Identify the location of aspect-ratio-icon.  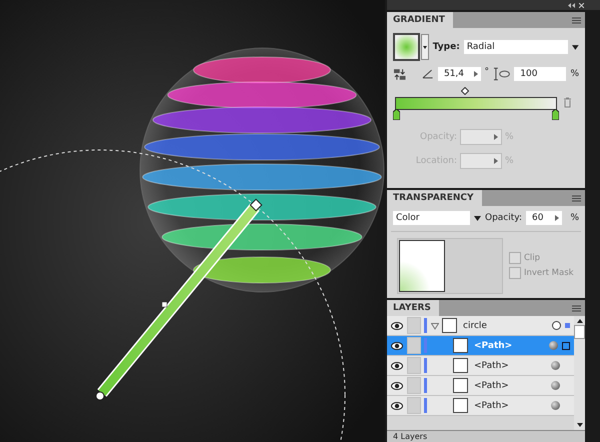
(501, 74).